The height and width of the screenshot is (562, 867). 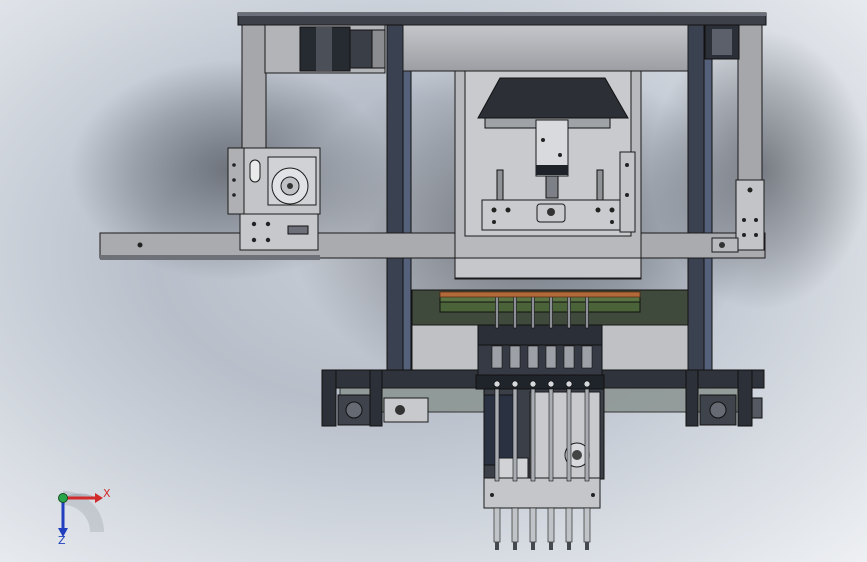 What do you see at coordinates (107, 493) in the screenshot?
I see `x-axis-label: X` at bounding box center [107, 493].